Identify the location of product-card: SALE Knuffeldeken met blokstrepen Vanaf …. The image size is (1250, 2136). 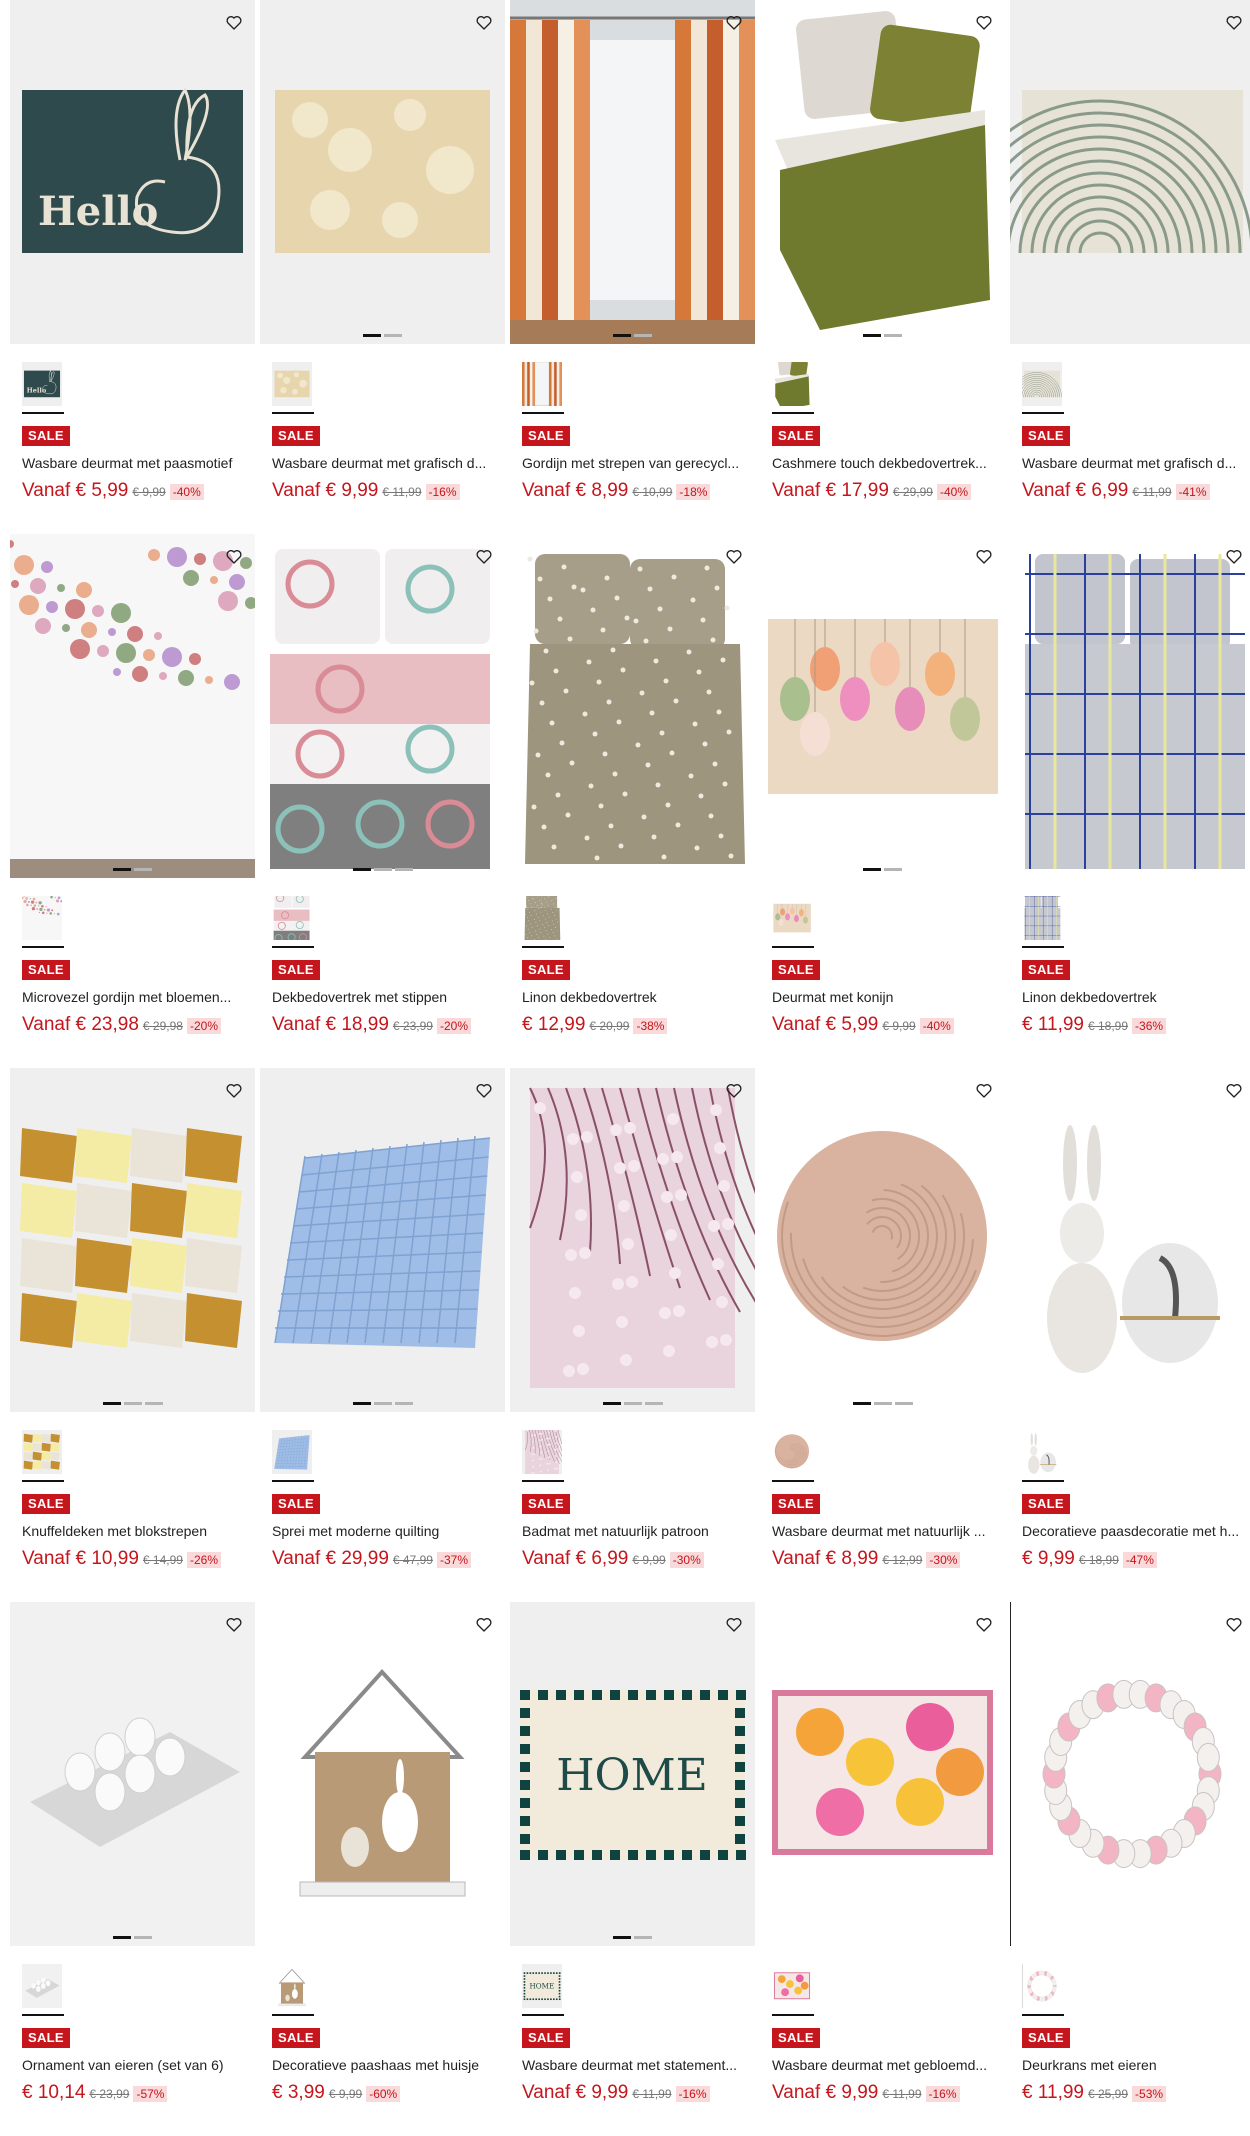
(132, 1335).